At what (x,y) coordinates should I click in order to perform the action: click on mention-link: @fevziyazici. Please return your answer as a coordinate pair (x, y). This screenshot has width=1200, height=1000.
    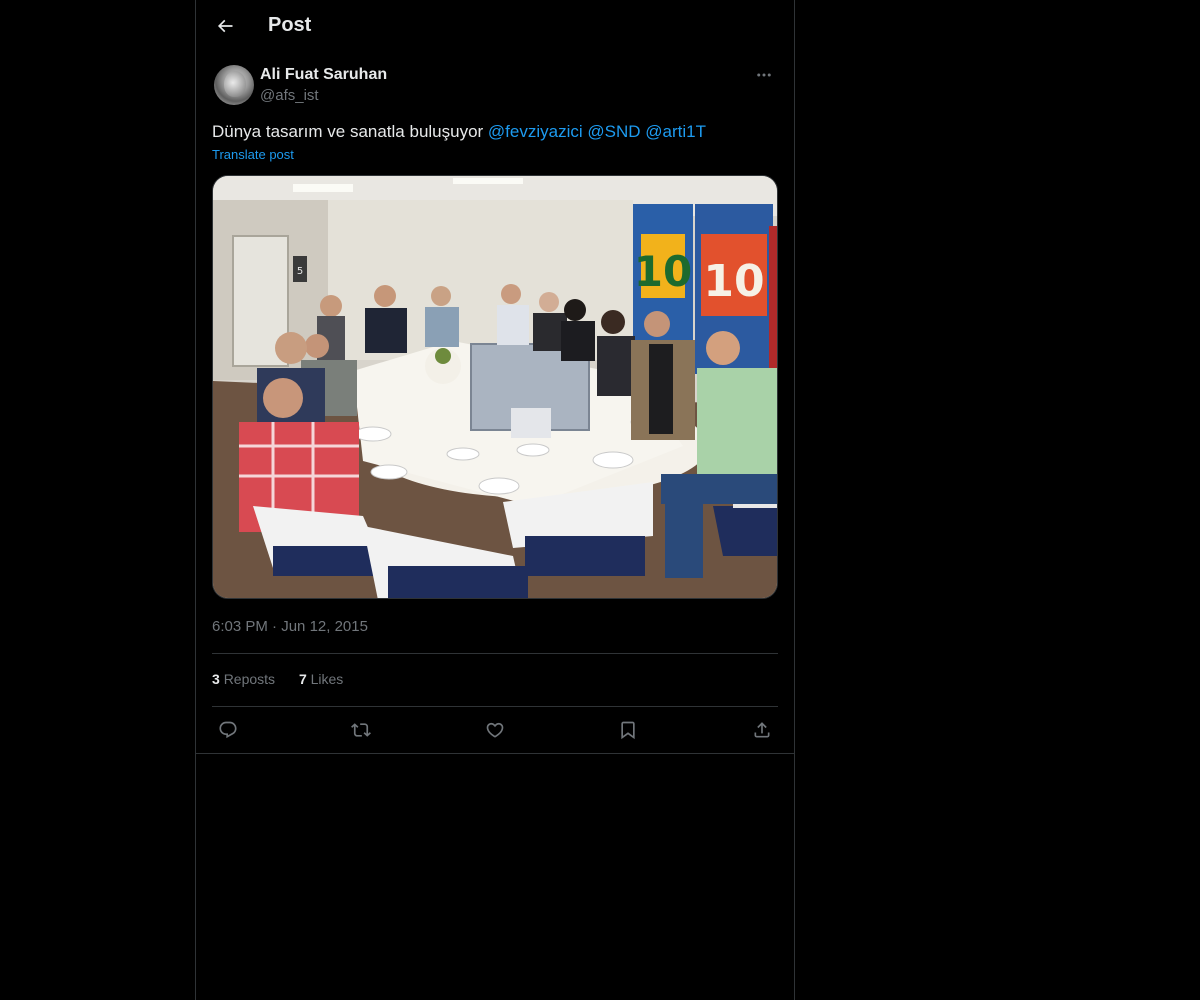
    Looking at the image, I should click on (535, 131).